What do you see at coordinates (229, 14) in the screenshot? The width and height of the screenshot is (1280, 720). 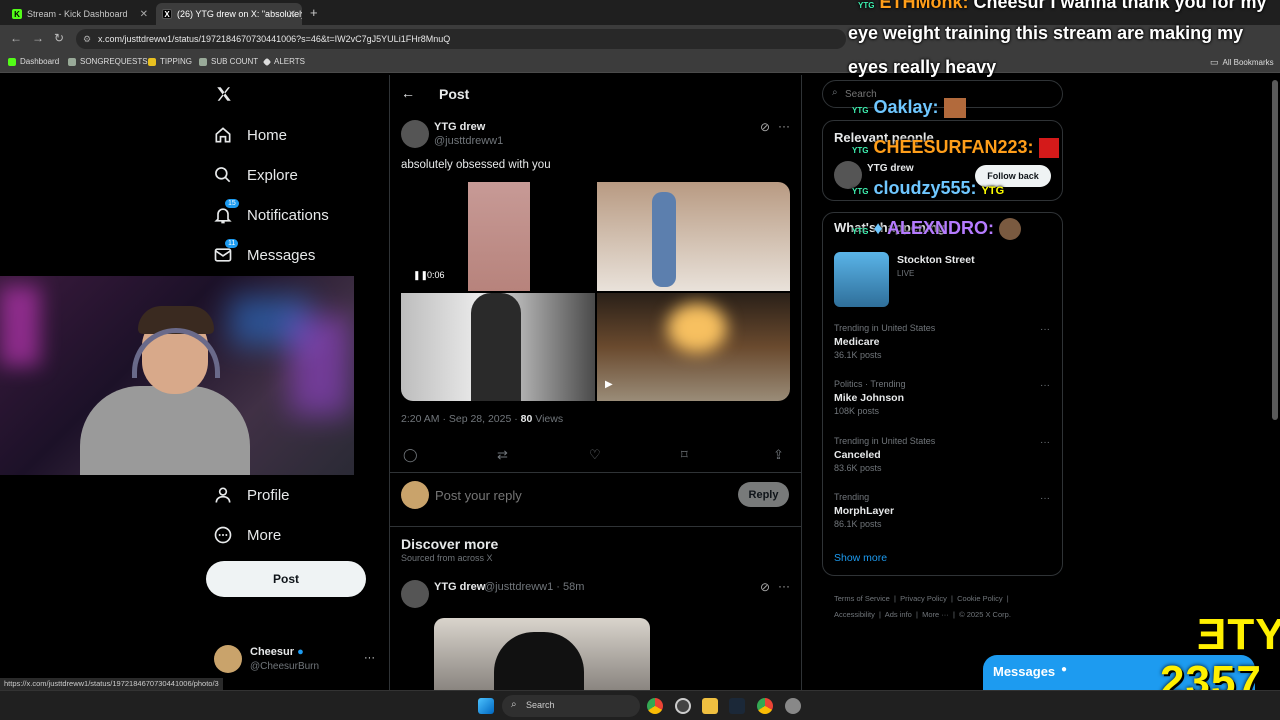 I see `tab-x-post: X (26) YTG drew on X: "absolutely ✕` at bounding box center [229, 14].